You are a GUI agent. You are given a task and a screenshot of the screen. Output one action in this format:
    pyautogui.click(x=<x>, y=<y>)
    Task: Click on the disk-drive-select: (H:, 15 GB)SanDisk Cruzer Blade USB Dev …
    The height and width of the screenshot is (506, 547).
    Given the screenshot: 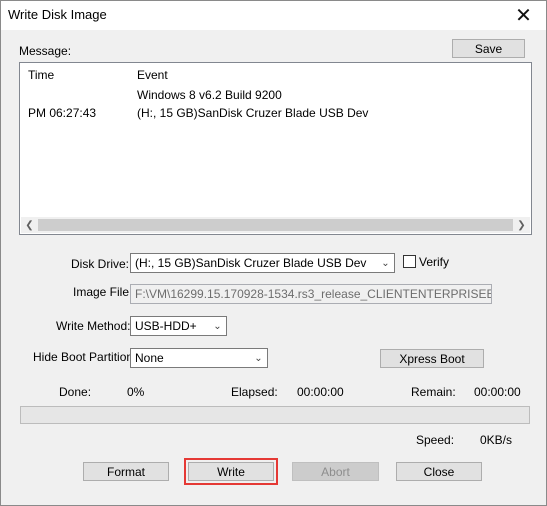 What is the action you would take?
    pyautogui.click(x=262, y=263)
    